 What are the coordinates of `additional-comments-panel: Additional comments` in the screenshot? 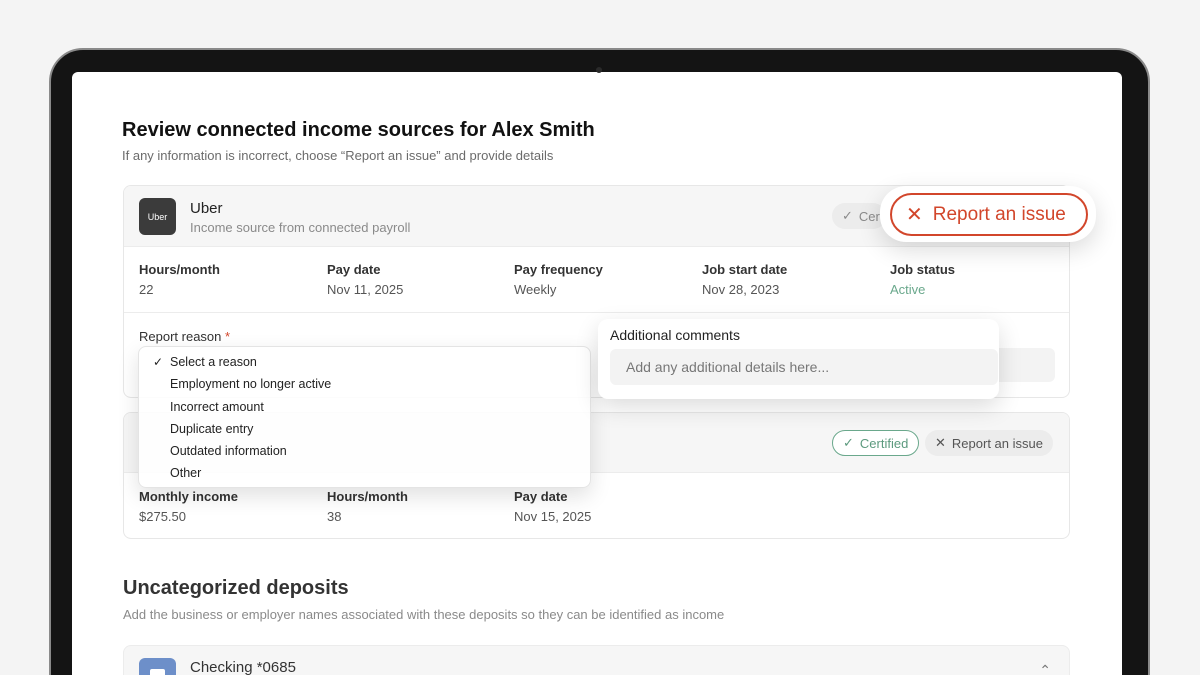 It's located at (798, 359).